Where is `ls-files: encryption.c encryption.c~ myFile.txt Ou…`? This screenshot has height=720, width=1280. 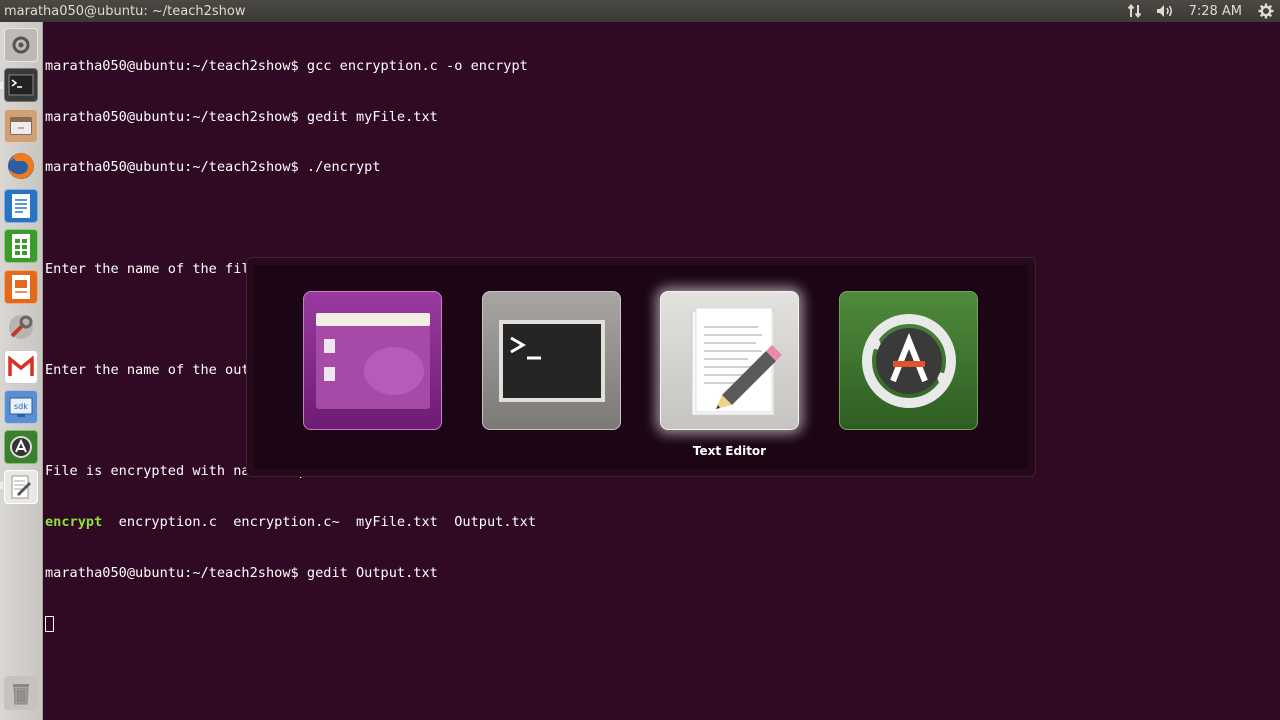
ls-files: encryption.c encryption.c~ myFile.txt Ou… is located at coordinates (319, 522).